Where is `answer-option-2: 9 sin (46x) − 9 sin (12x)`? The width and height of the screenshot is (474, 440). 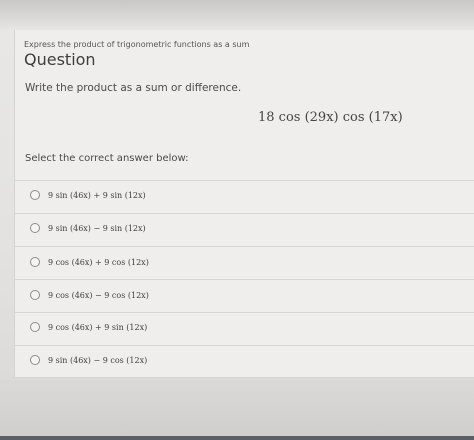
answer-option-2: 9 sin (46x) − 9 sin (12x) is located at coordinates (244, 228).